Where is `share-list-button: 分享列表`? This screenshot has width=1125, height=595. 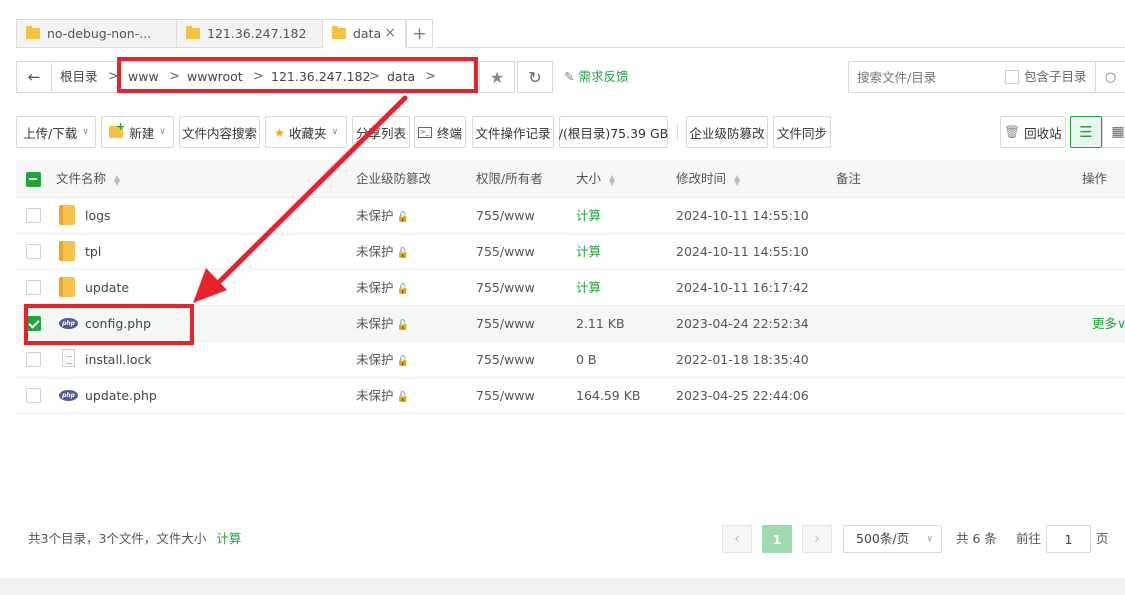
share-list-button: 分享列表 is located at coordinates (381, 132).